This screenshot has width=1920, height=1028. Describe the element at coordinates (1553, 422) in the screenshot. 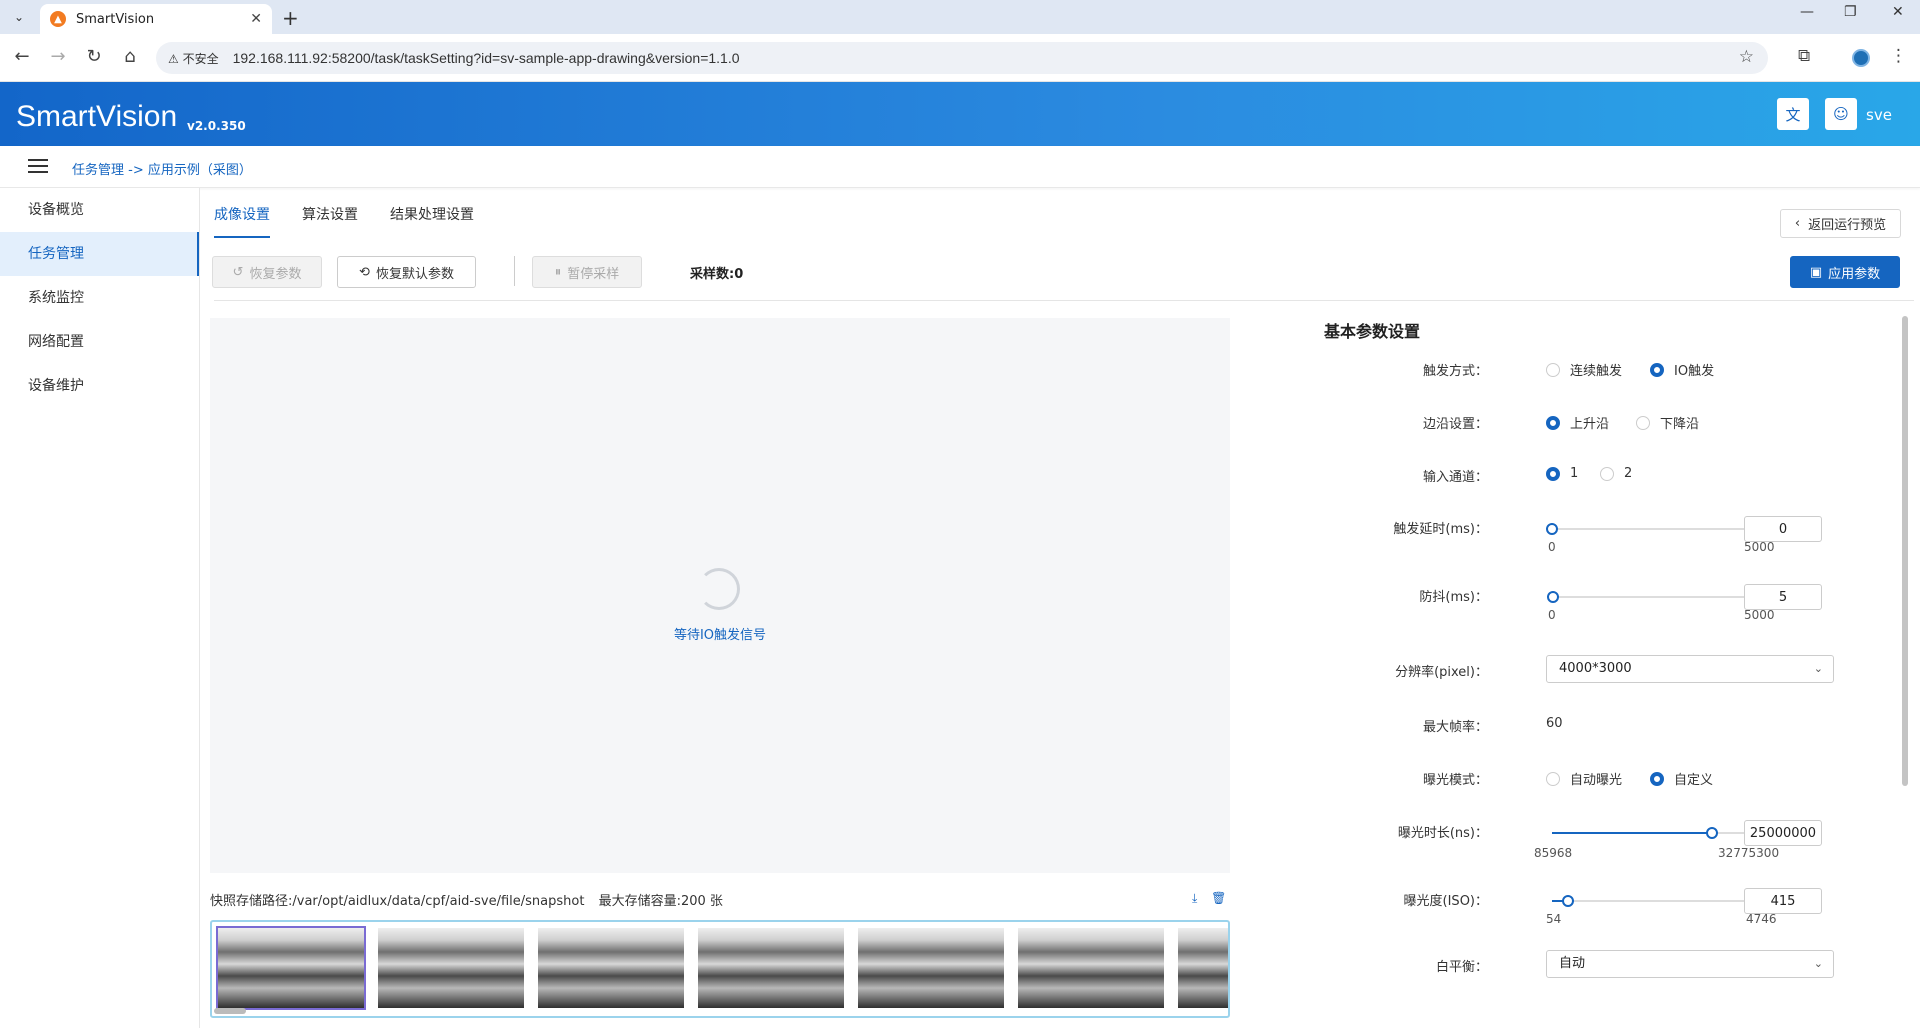

I see `radio-on-icon` at that location.